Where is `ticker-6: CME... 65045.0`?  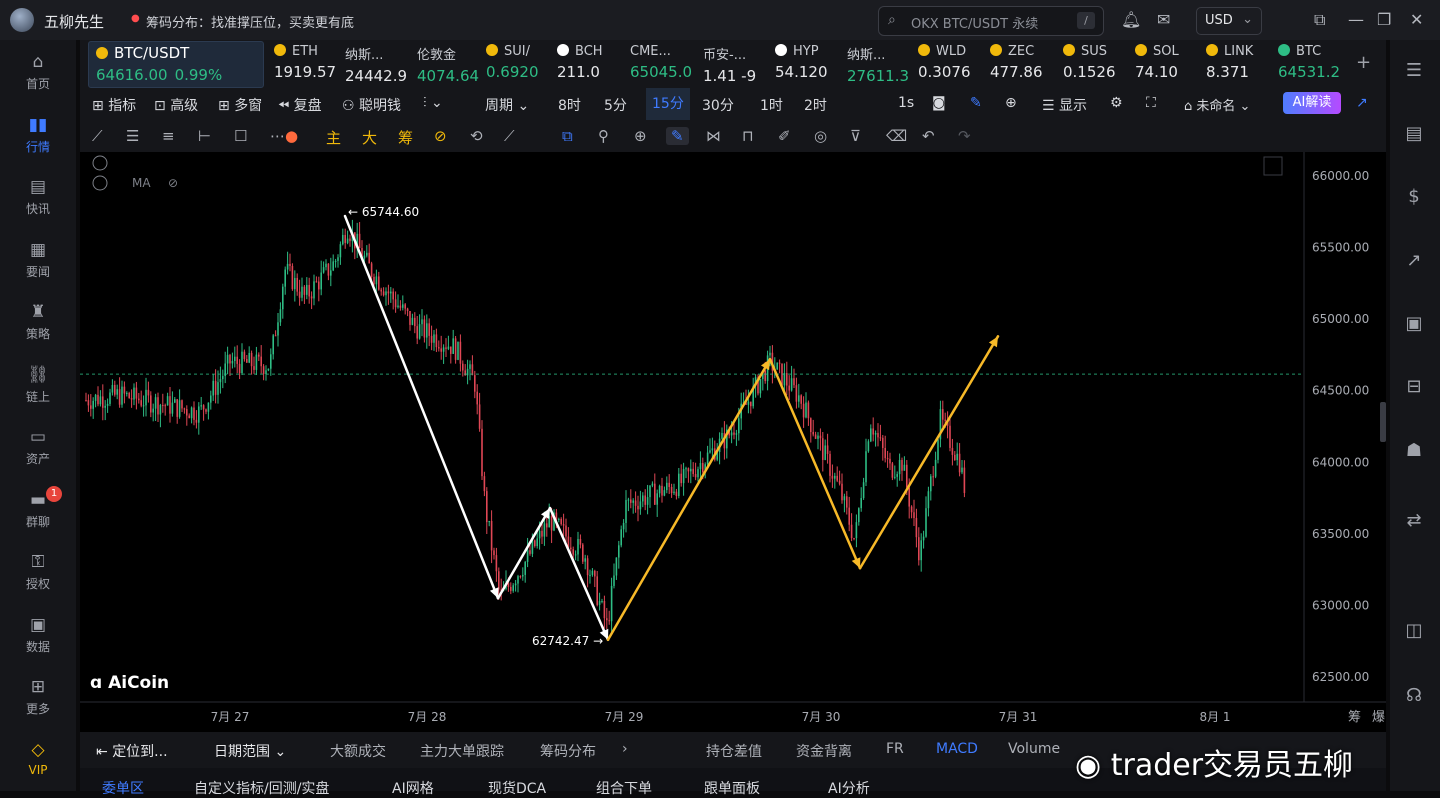
ticker-6: CME... 65045.0 is located at coordinates (663, 65).